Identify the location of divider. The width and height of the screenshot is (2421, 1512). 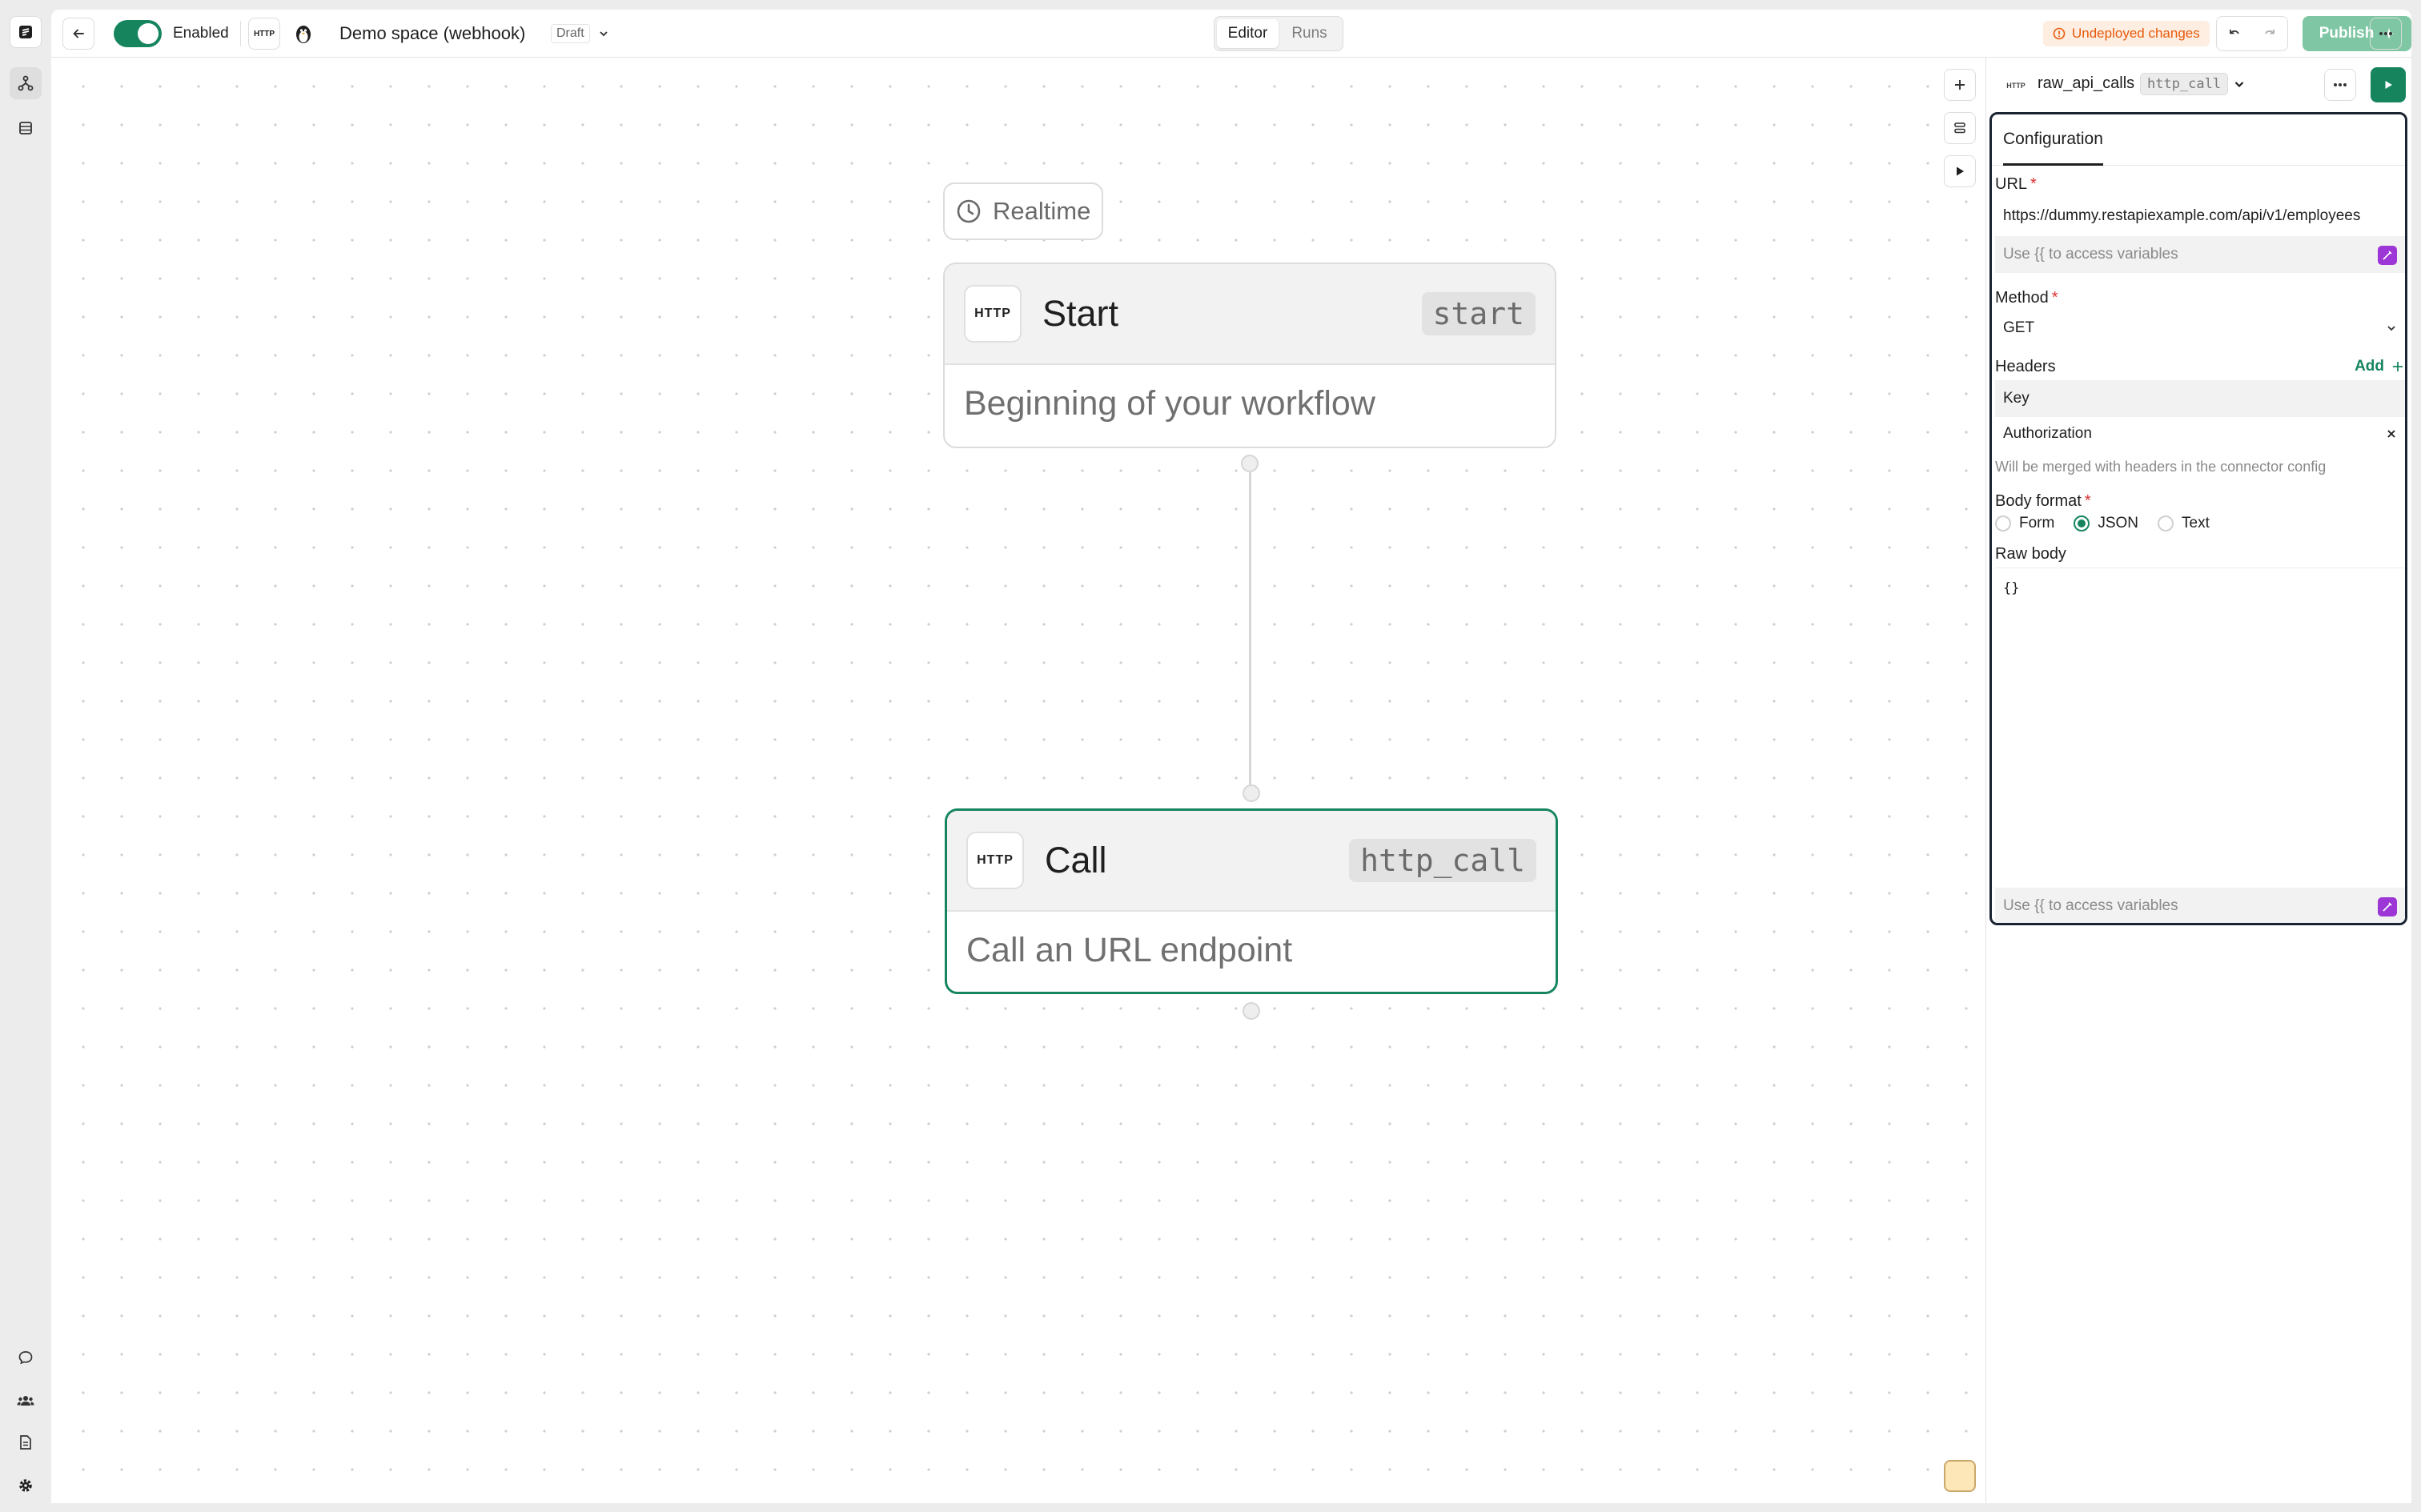
(240, 33).